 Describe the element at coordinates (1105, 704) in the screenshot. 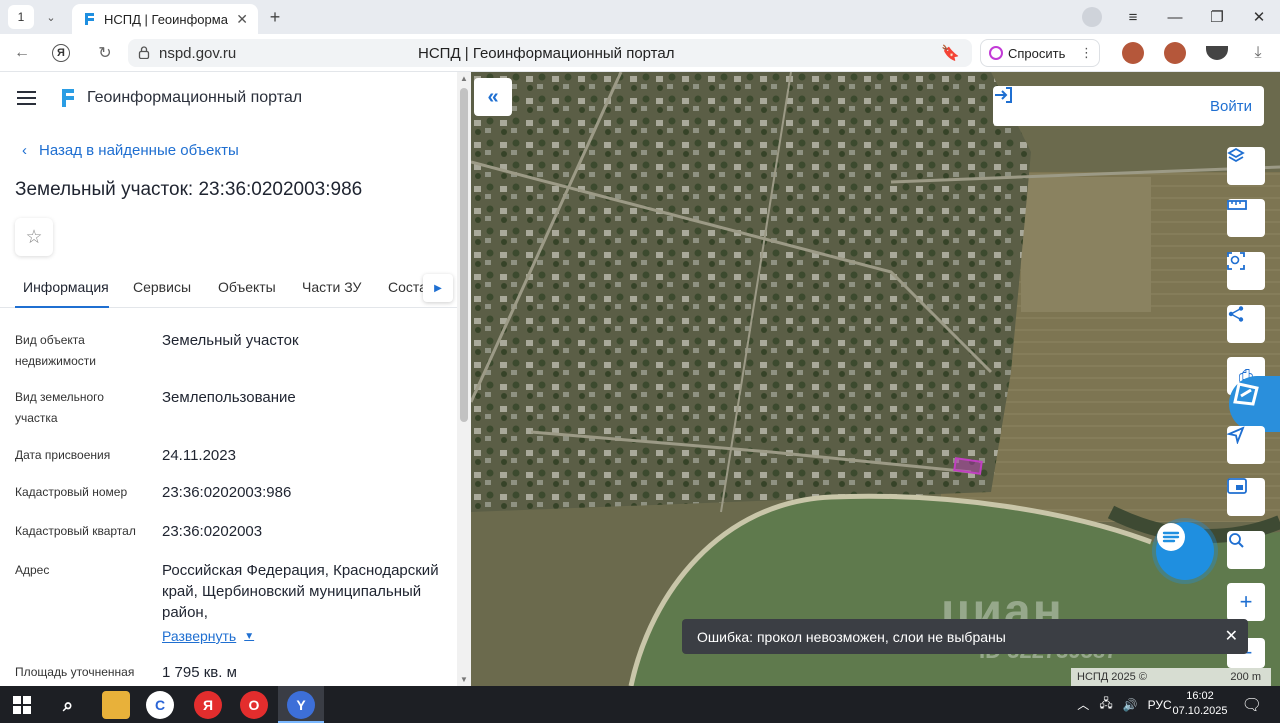

I see `network-icon: 🖧` at that location.